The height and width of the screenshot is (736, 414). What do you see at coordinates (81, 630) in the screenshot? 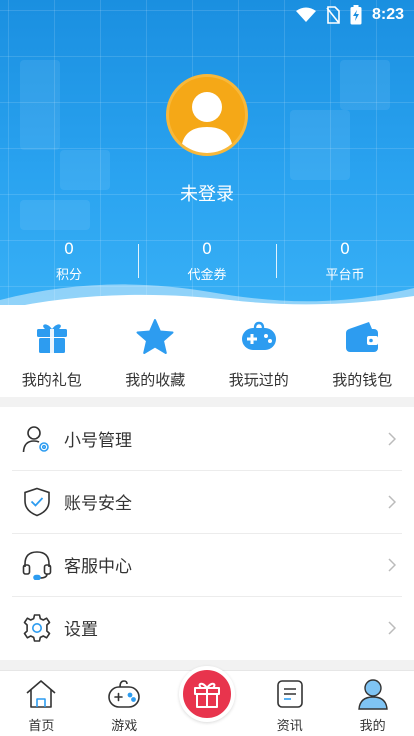
I see `menu-label: 设置` at bounding box center [81, 630].